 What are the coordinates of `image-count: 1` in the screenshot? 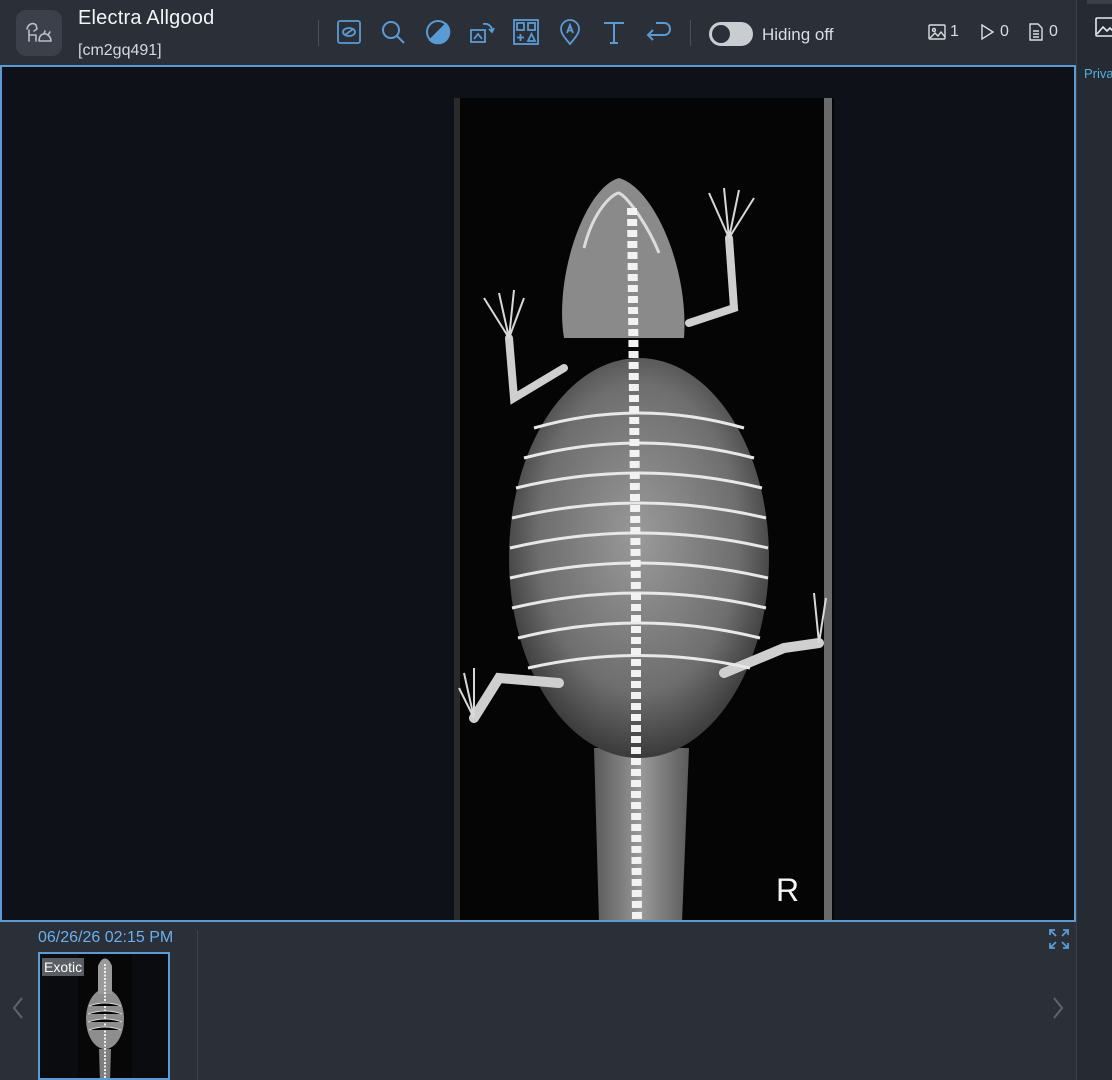 It's located at (943, 32).